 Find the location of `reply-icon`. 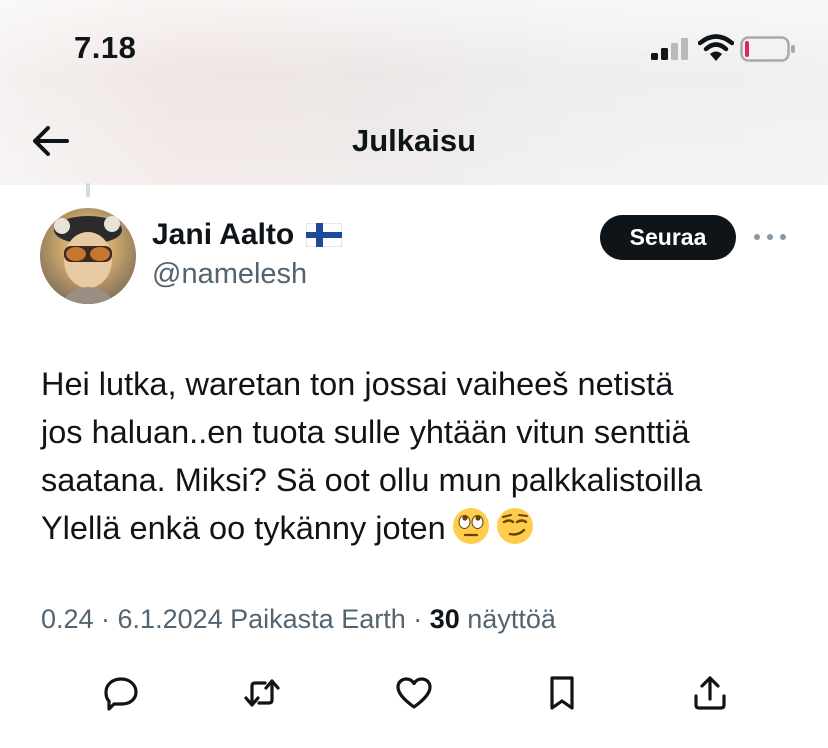

reply-icon is located at coordinates (121, 694).